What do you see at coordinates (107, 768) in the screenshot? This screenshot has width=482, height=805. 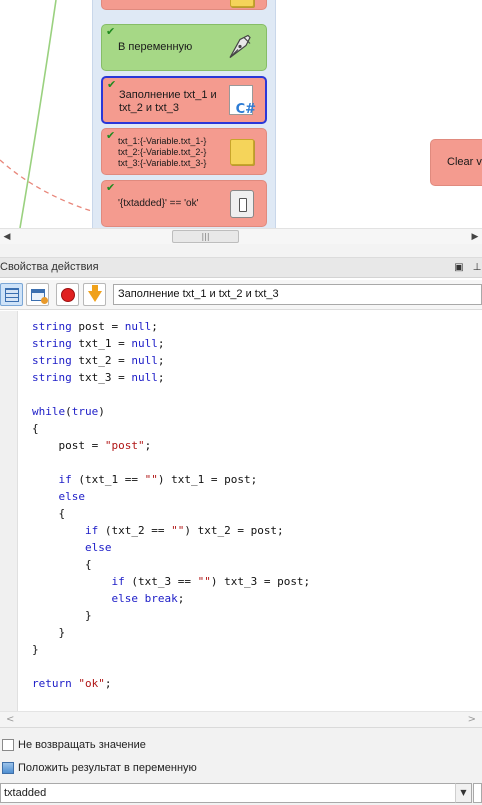 I see `put-result-label: Положить результат в переменную` at bounding box center [107, 768].